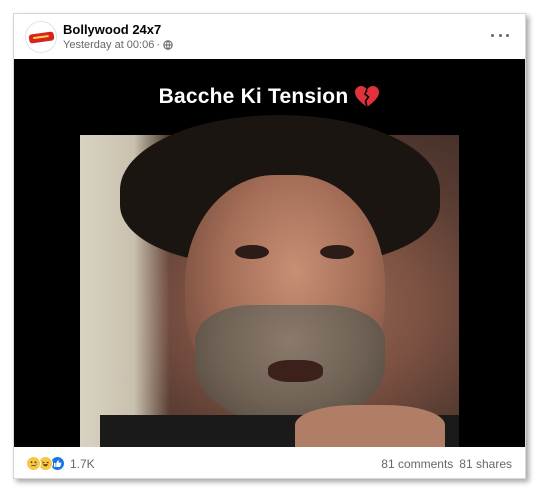 The height and width of the screenshot is (494, 543). Describe the element at coordinates (60, 463) in the screenshot. I see `reactions-summary: 1.7K` at that location.